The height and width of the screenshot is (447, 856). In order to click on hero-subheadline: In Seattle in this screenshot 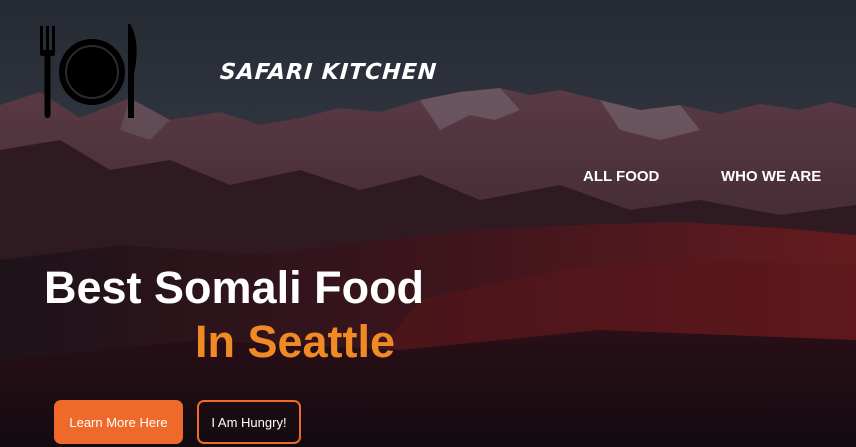, I will do `click(295, 341)`.